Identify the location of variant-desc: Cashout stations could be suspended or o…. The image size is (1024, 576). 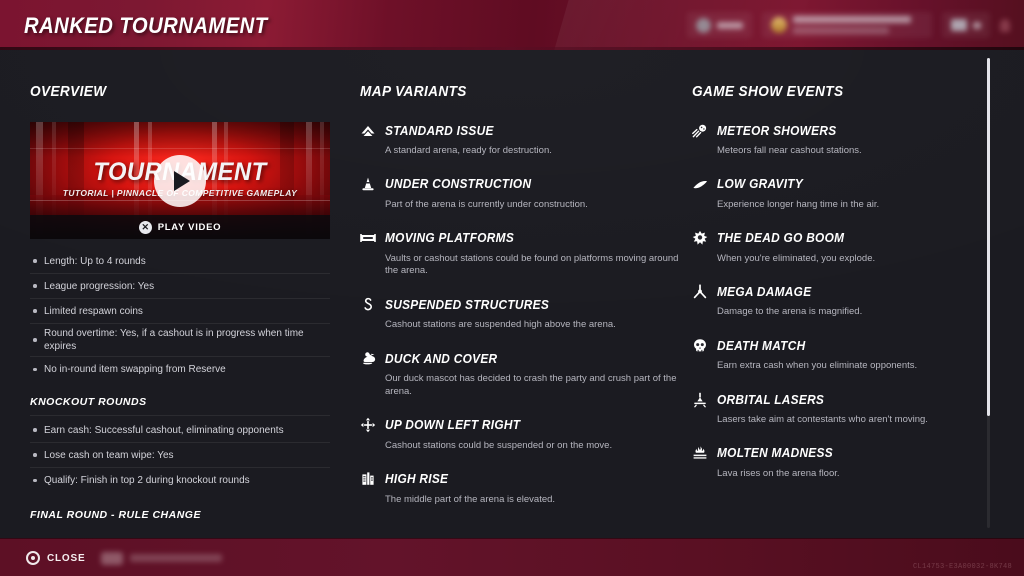
(499, 445).